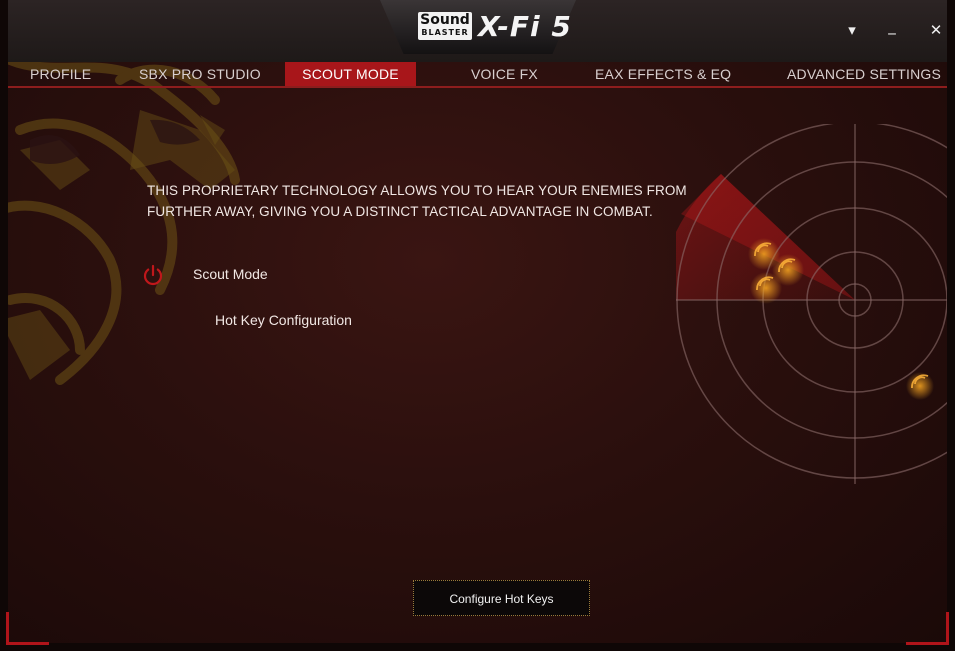 The height and width of the screenshot is (651, 955). What do you see at coordinates (350, 74) in the screenshot?
I see `tab-scout-mode: SCOUT MODE` at bounding box center [350, 74].